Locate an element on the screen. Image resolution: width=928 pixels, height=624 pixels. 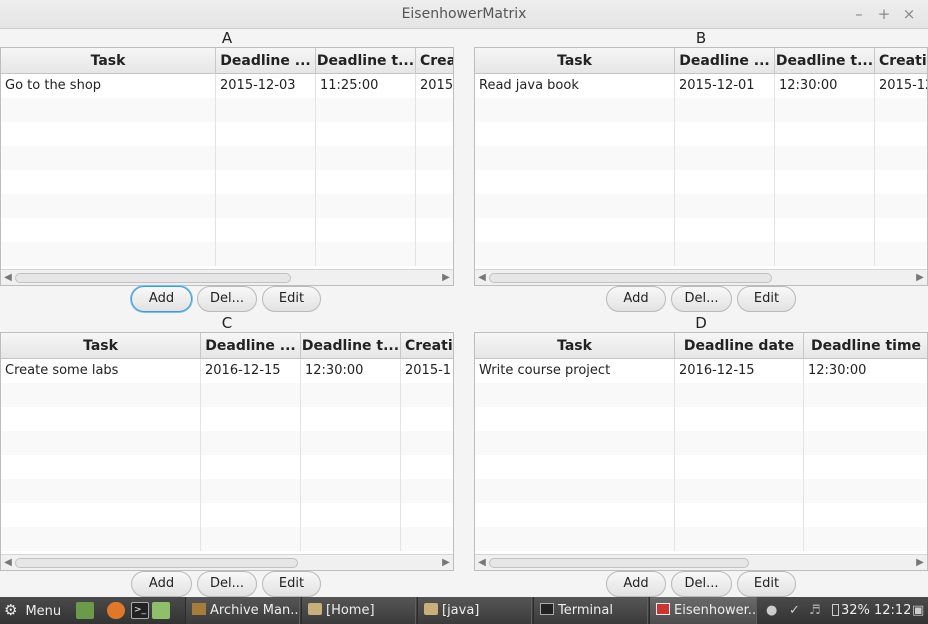
window-titlebar: EisenhowerMatrix – + × is located at coordinates (464, 14).